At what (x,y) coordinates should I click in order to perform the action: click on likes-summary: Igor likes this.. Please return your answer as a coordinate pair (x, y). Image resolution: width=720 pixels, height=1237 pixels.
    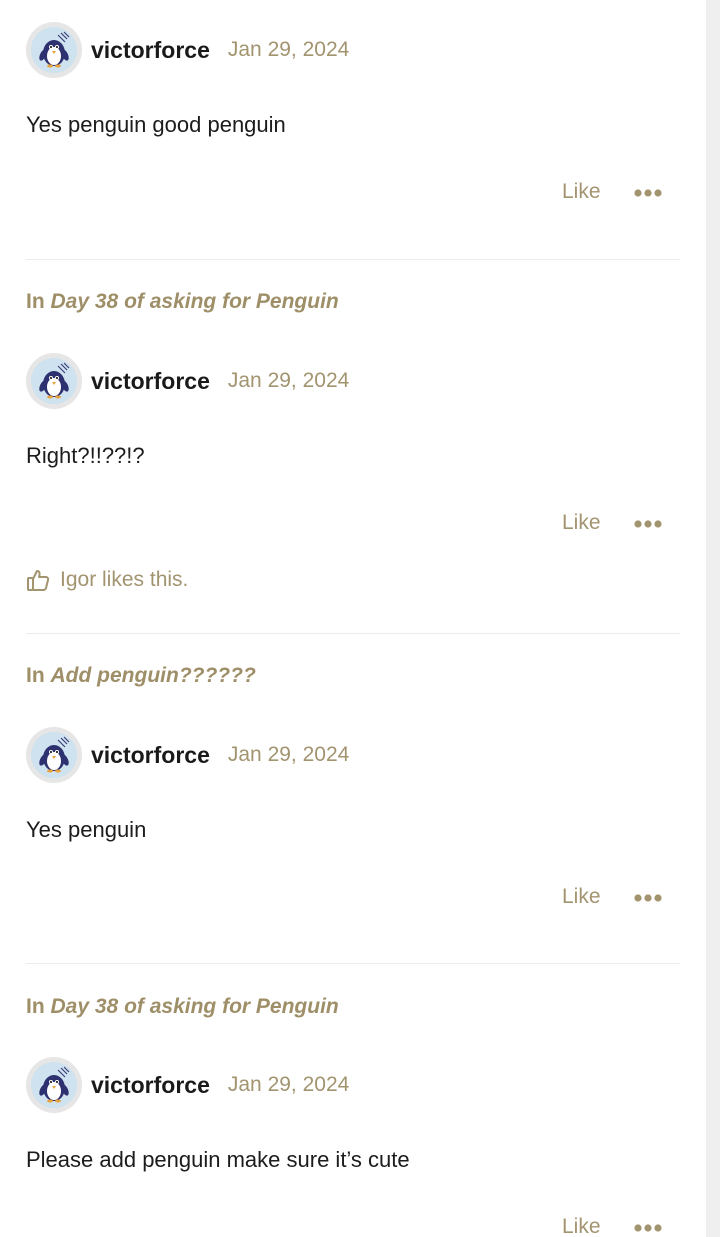
    Looking at the image, I should click on (107, 580).